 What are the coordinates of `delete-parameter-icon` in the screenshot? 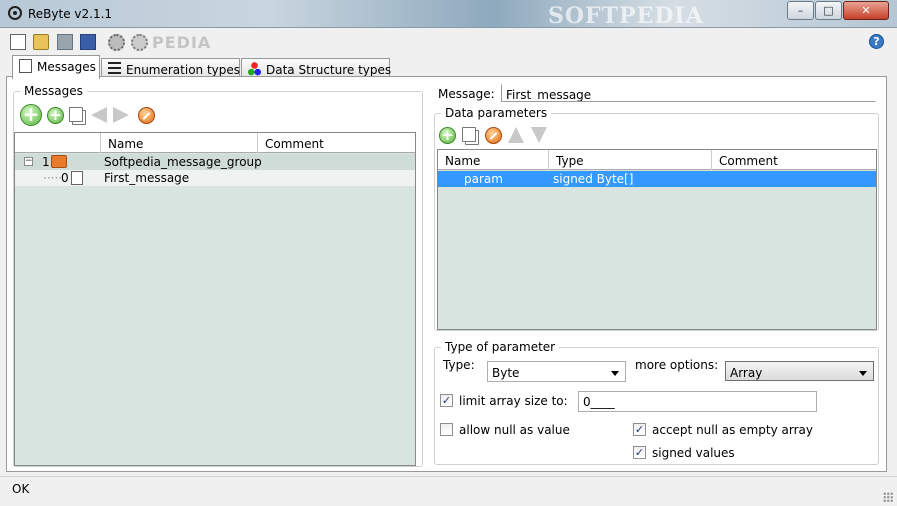 It's located at (493, 135).